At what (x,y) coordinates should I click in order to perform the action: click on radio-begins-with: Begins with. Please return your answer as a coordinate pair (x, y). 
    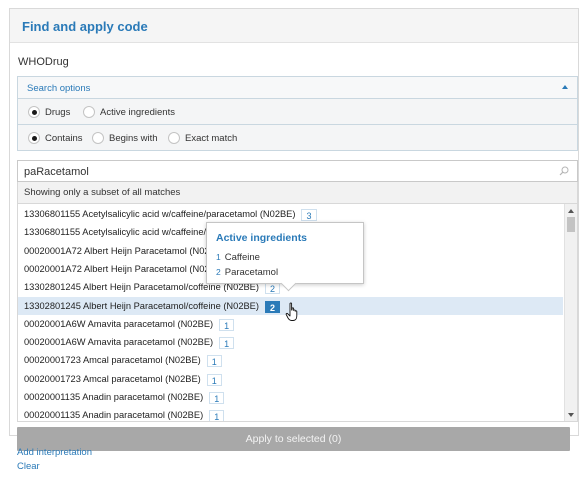
    Looking at the image, I should click on (125, 138).